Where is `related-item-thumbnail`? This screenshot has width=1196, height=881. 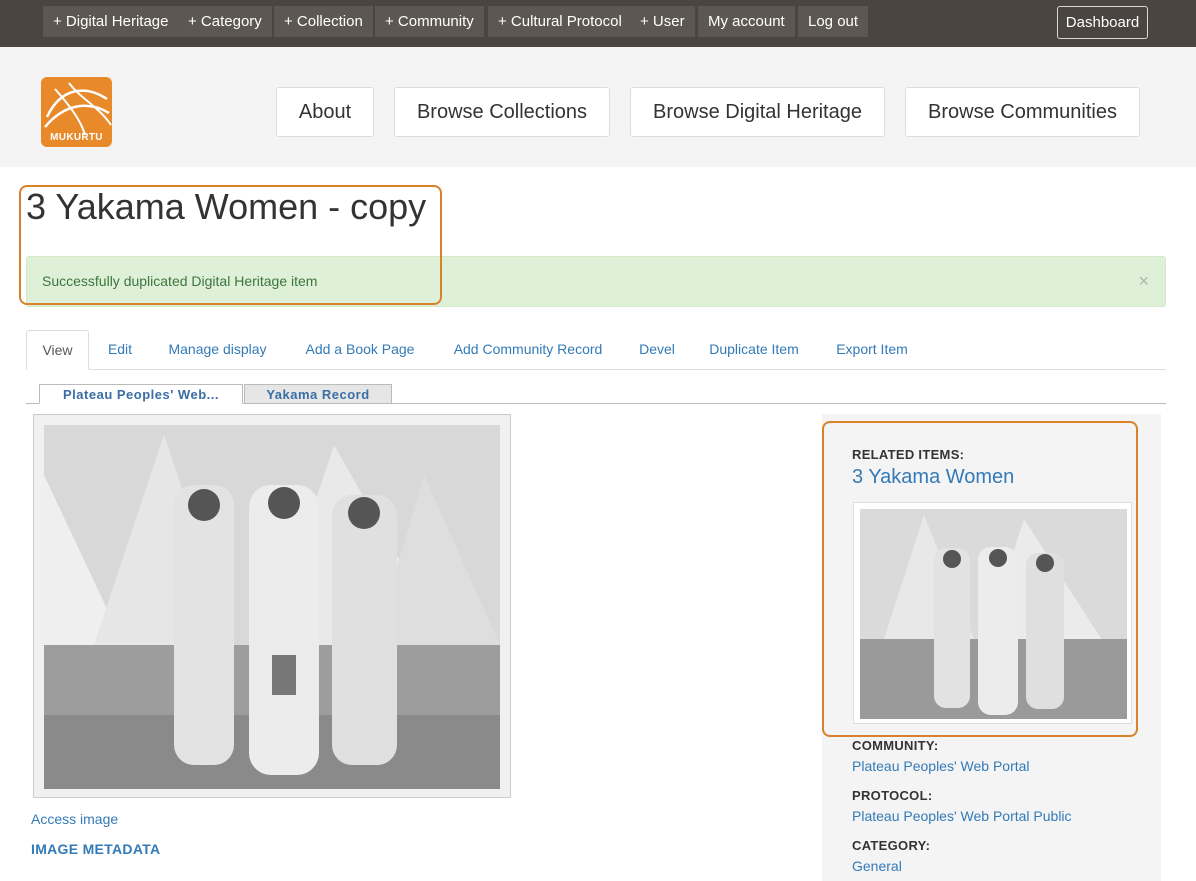
related-item-thumbnail is located at coordinates (992, 613).